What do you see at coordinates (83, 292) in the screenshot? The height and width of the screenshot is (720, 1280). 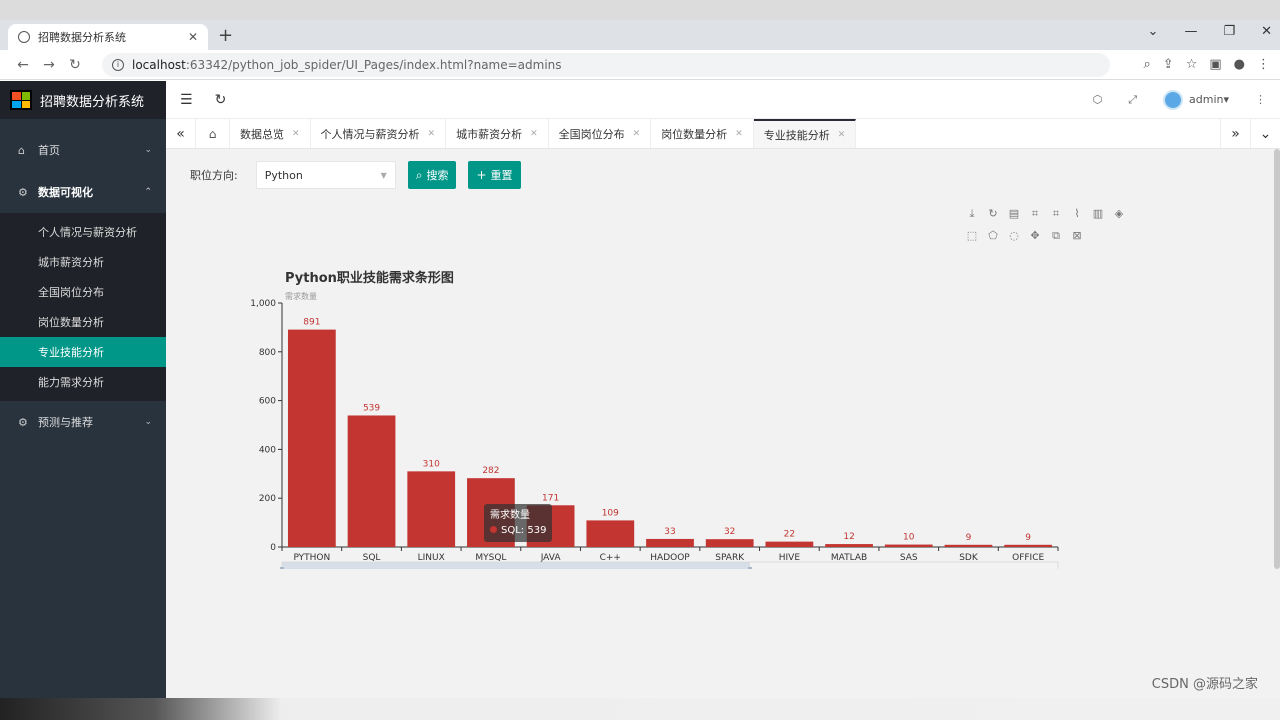 I see `sidebar-item-national-distribution: 全国岗位分布` at bounding box center [83, 292].